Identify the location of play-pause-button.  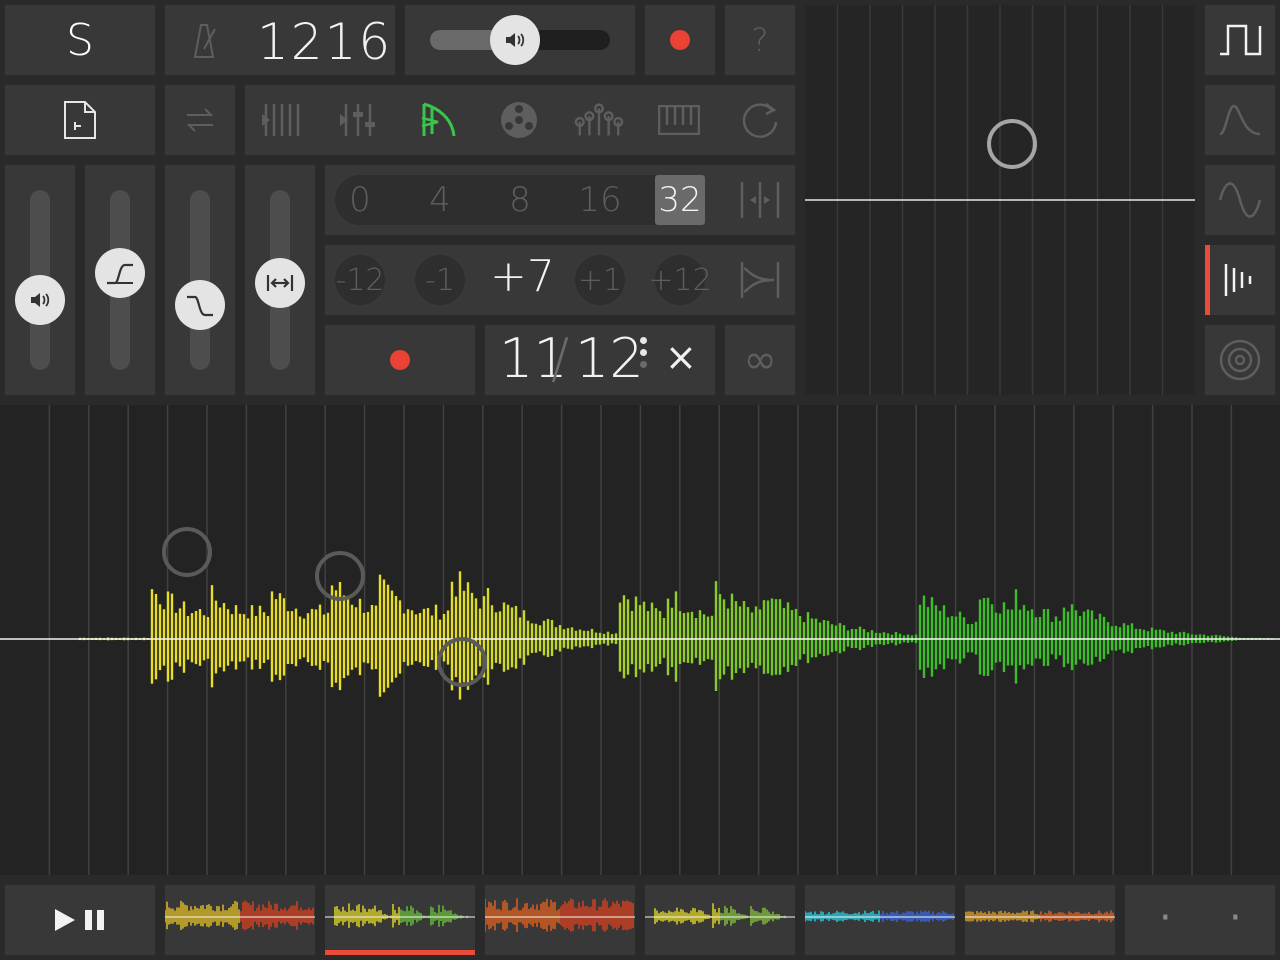
(80, 920).